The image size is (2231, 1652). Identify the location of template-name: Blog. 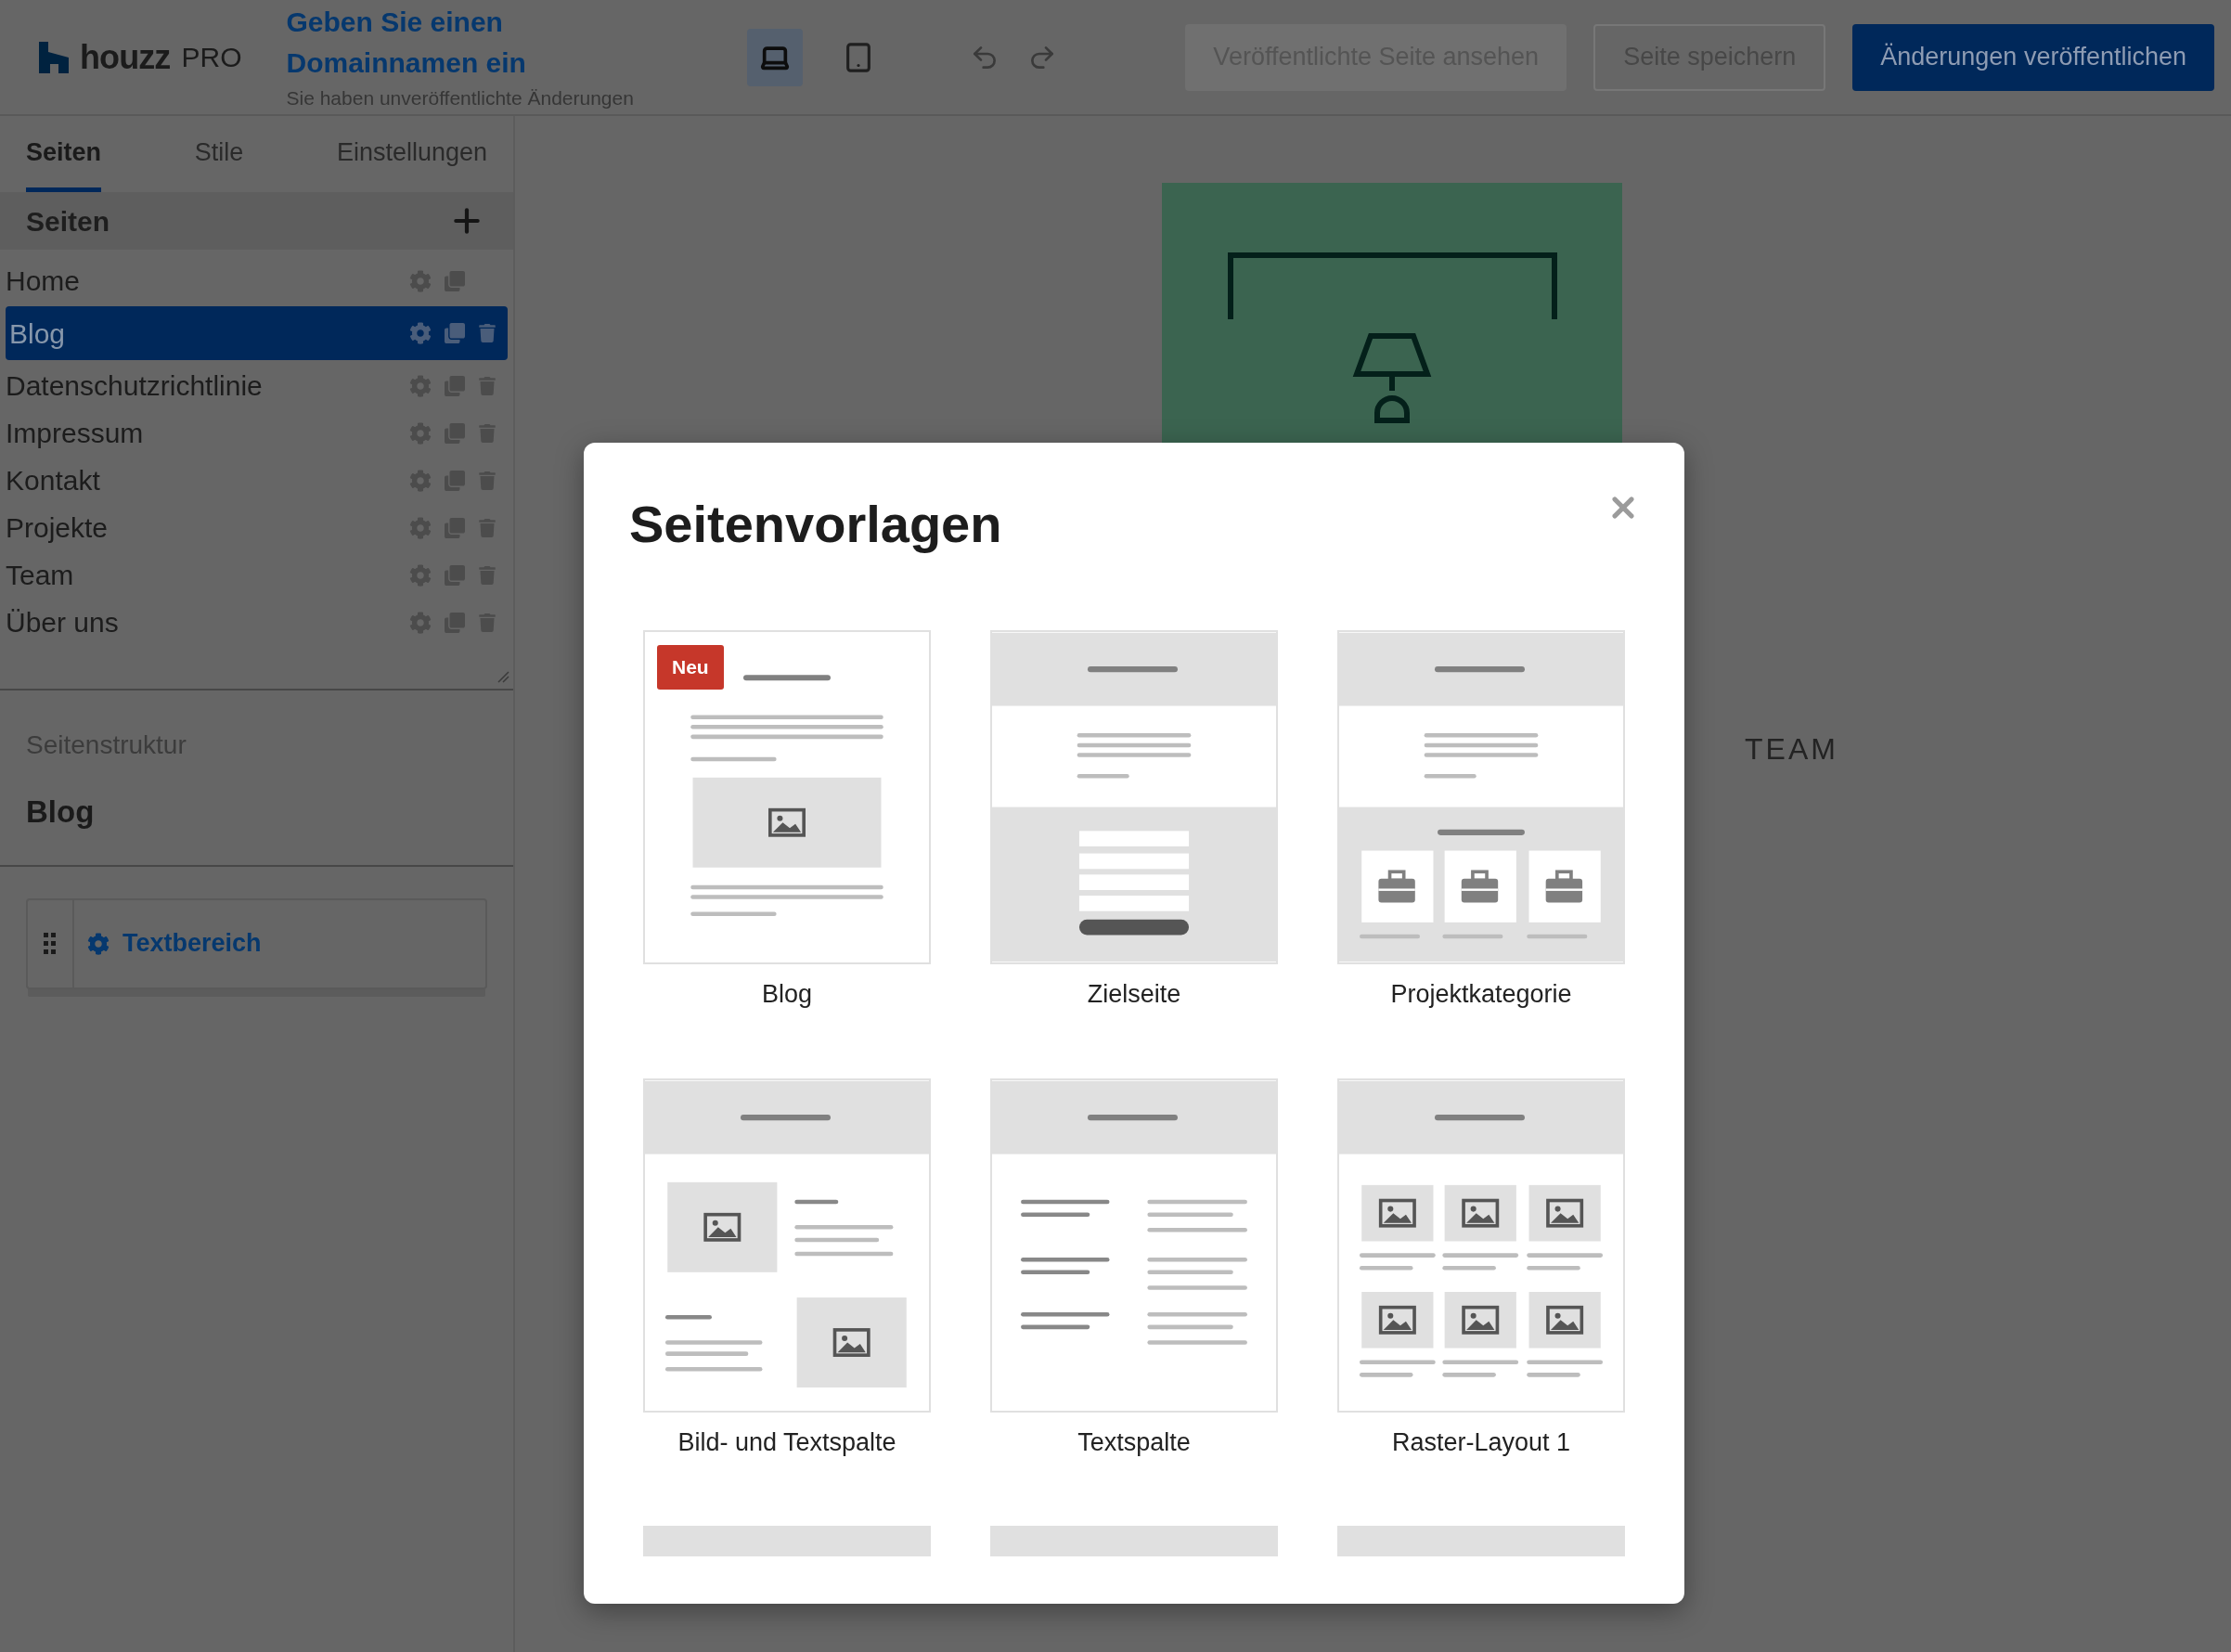
(786, 994).